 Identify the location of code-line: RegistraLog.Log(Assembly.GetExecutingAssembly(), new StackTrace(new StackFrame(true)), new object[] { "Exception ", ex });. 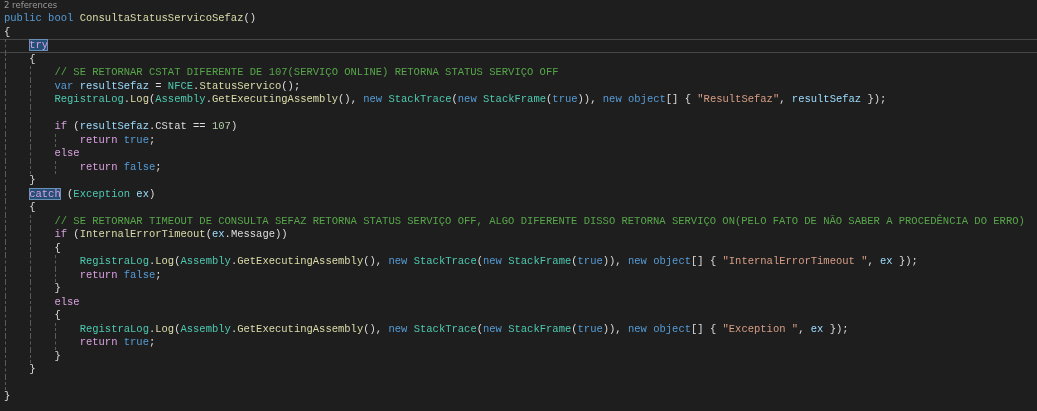
(463, 329).